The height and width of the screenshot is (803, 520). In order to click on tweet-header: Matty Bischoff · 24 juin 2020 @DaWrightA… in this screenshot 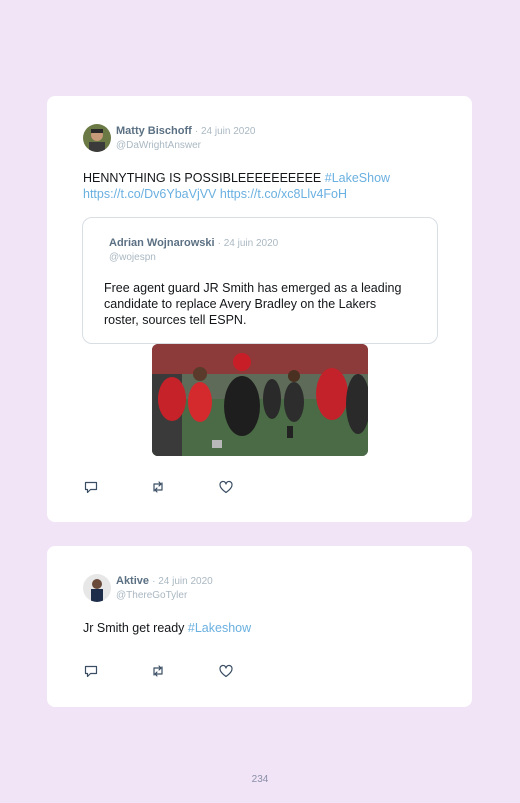, I will do `click(185, 138)`.